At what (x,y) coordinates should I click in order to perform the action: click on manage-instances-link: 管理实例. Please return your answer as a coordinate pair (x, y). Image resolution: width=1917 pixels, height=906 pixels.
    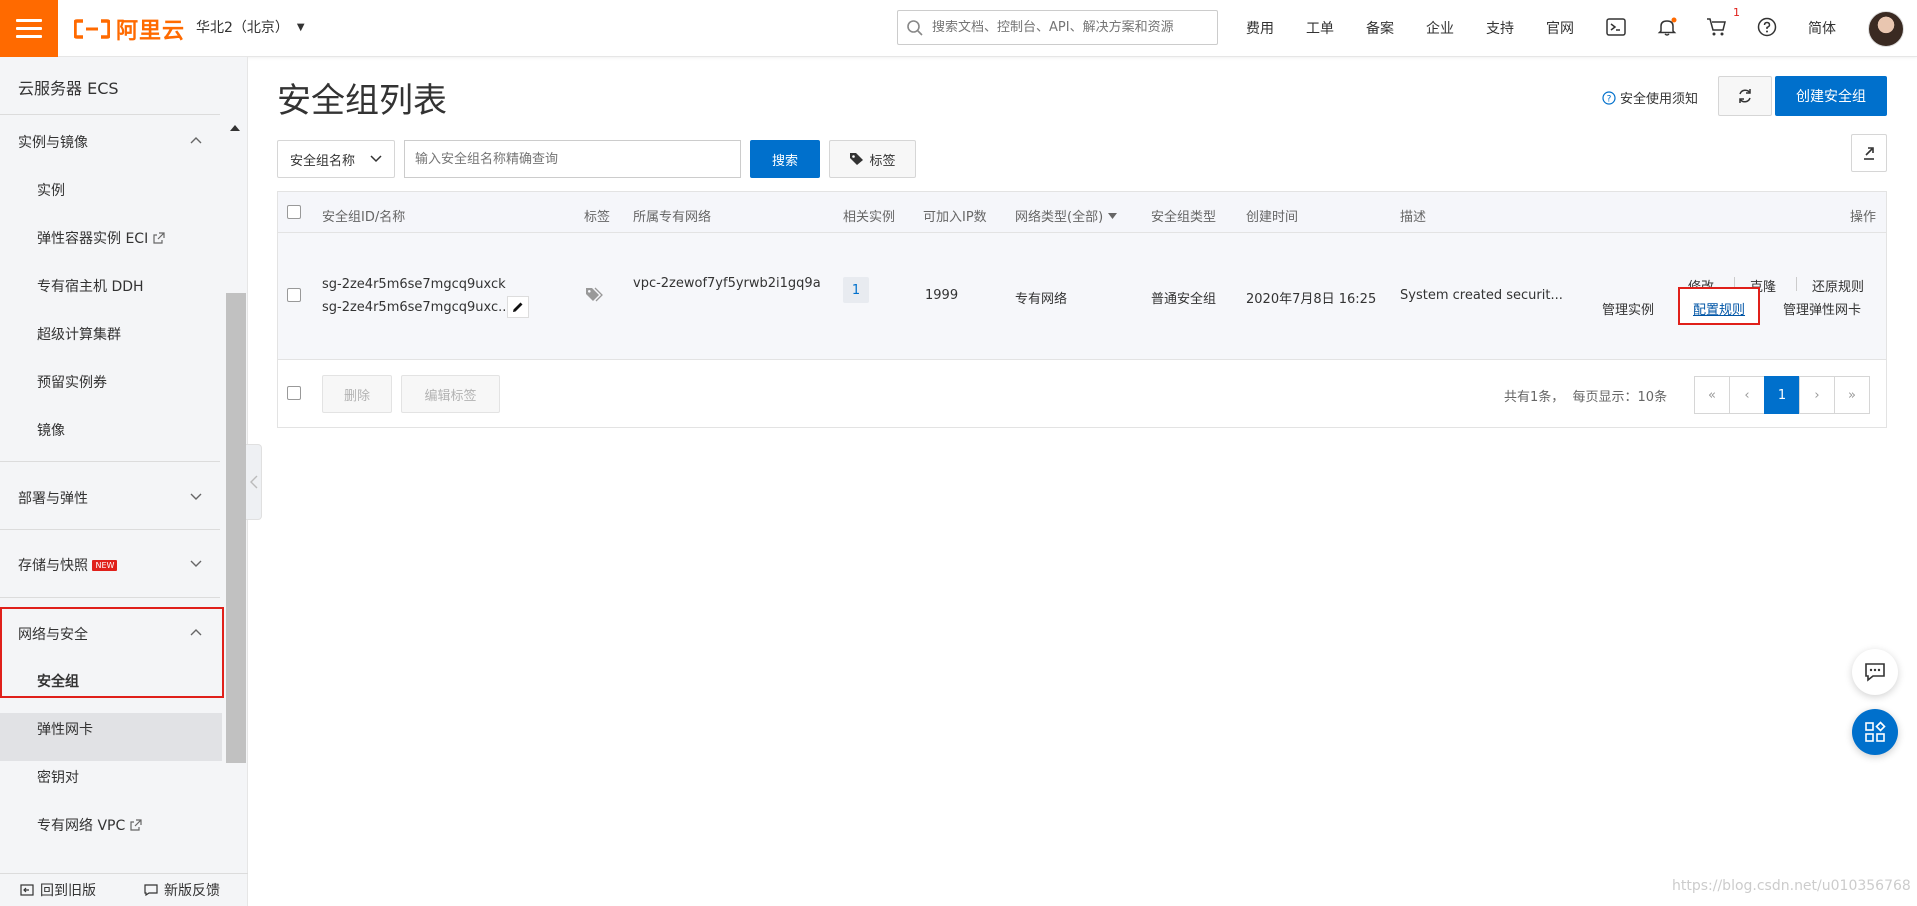
    Looking at the image, I should click on (1628, 308).